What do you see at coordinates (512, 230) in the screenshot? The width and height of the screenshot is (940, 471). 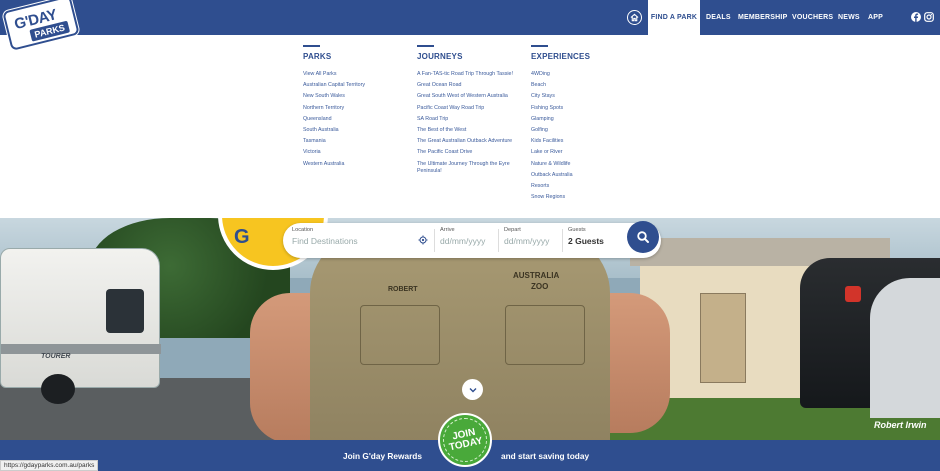 I see `depart-label: Depart` at bounding box center [512, 230].